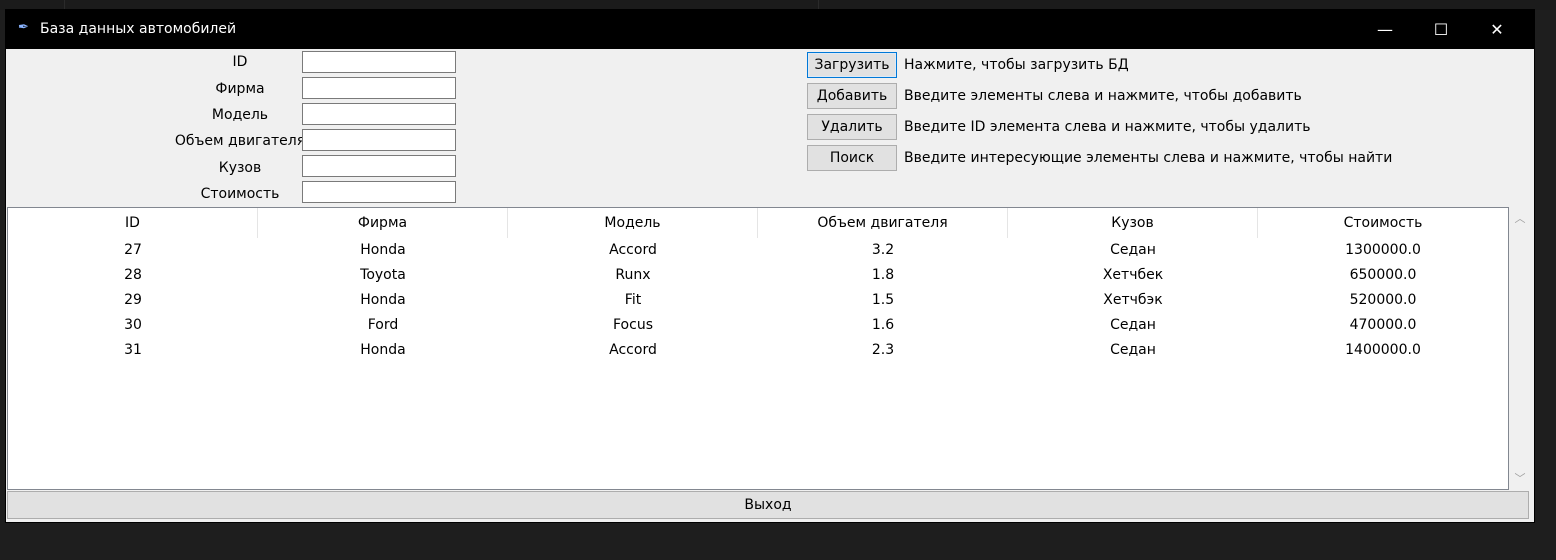 Image resolution: width=1556 pixels, height=560 pixels. Describe the element at coordinates (633, 325) in the screenshot. I see `cell-model: Focus` at that location.